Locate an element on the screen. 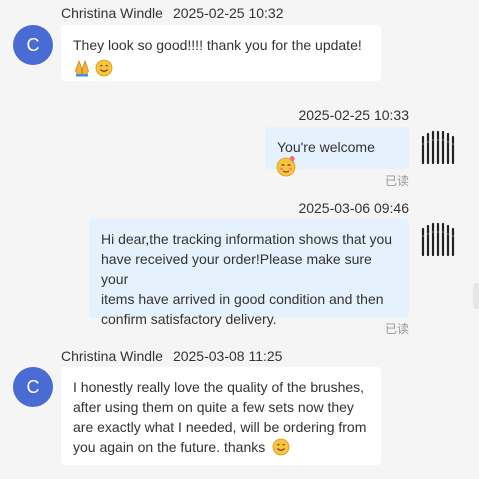 This screenshot has height=479, width=479. outgoing-message-bubble: You're welcome is located at coordinates (337, 152).